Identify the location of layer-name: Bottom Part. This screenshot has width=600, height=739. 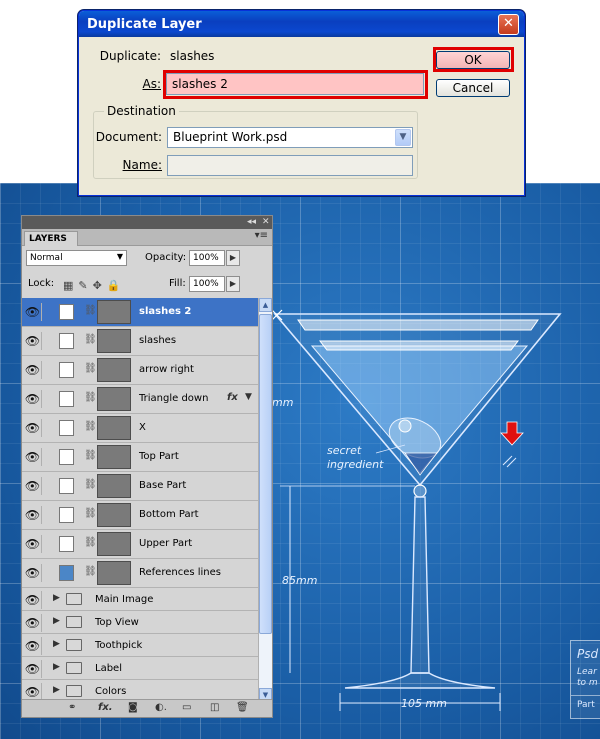
(169, 514).